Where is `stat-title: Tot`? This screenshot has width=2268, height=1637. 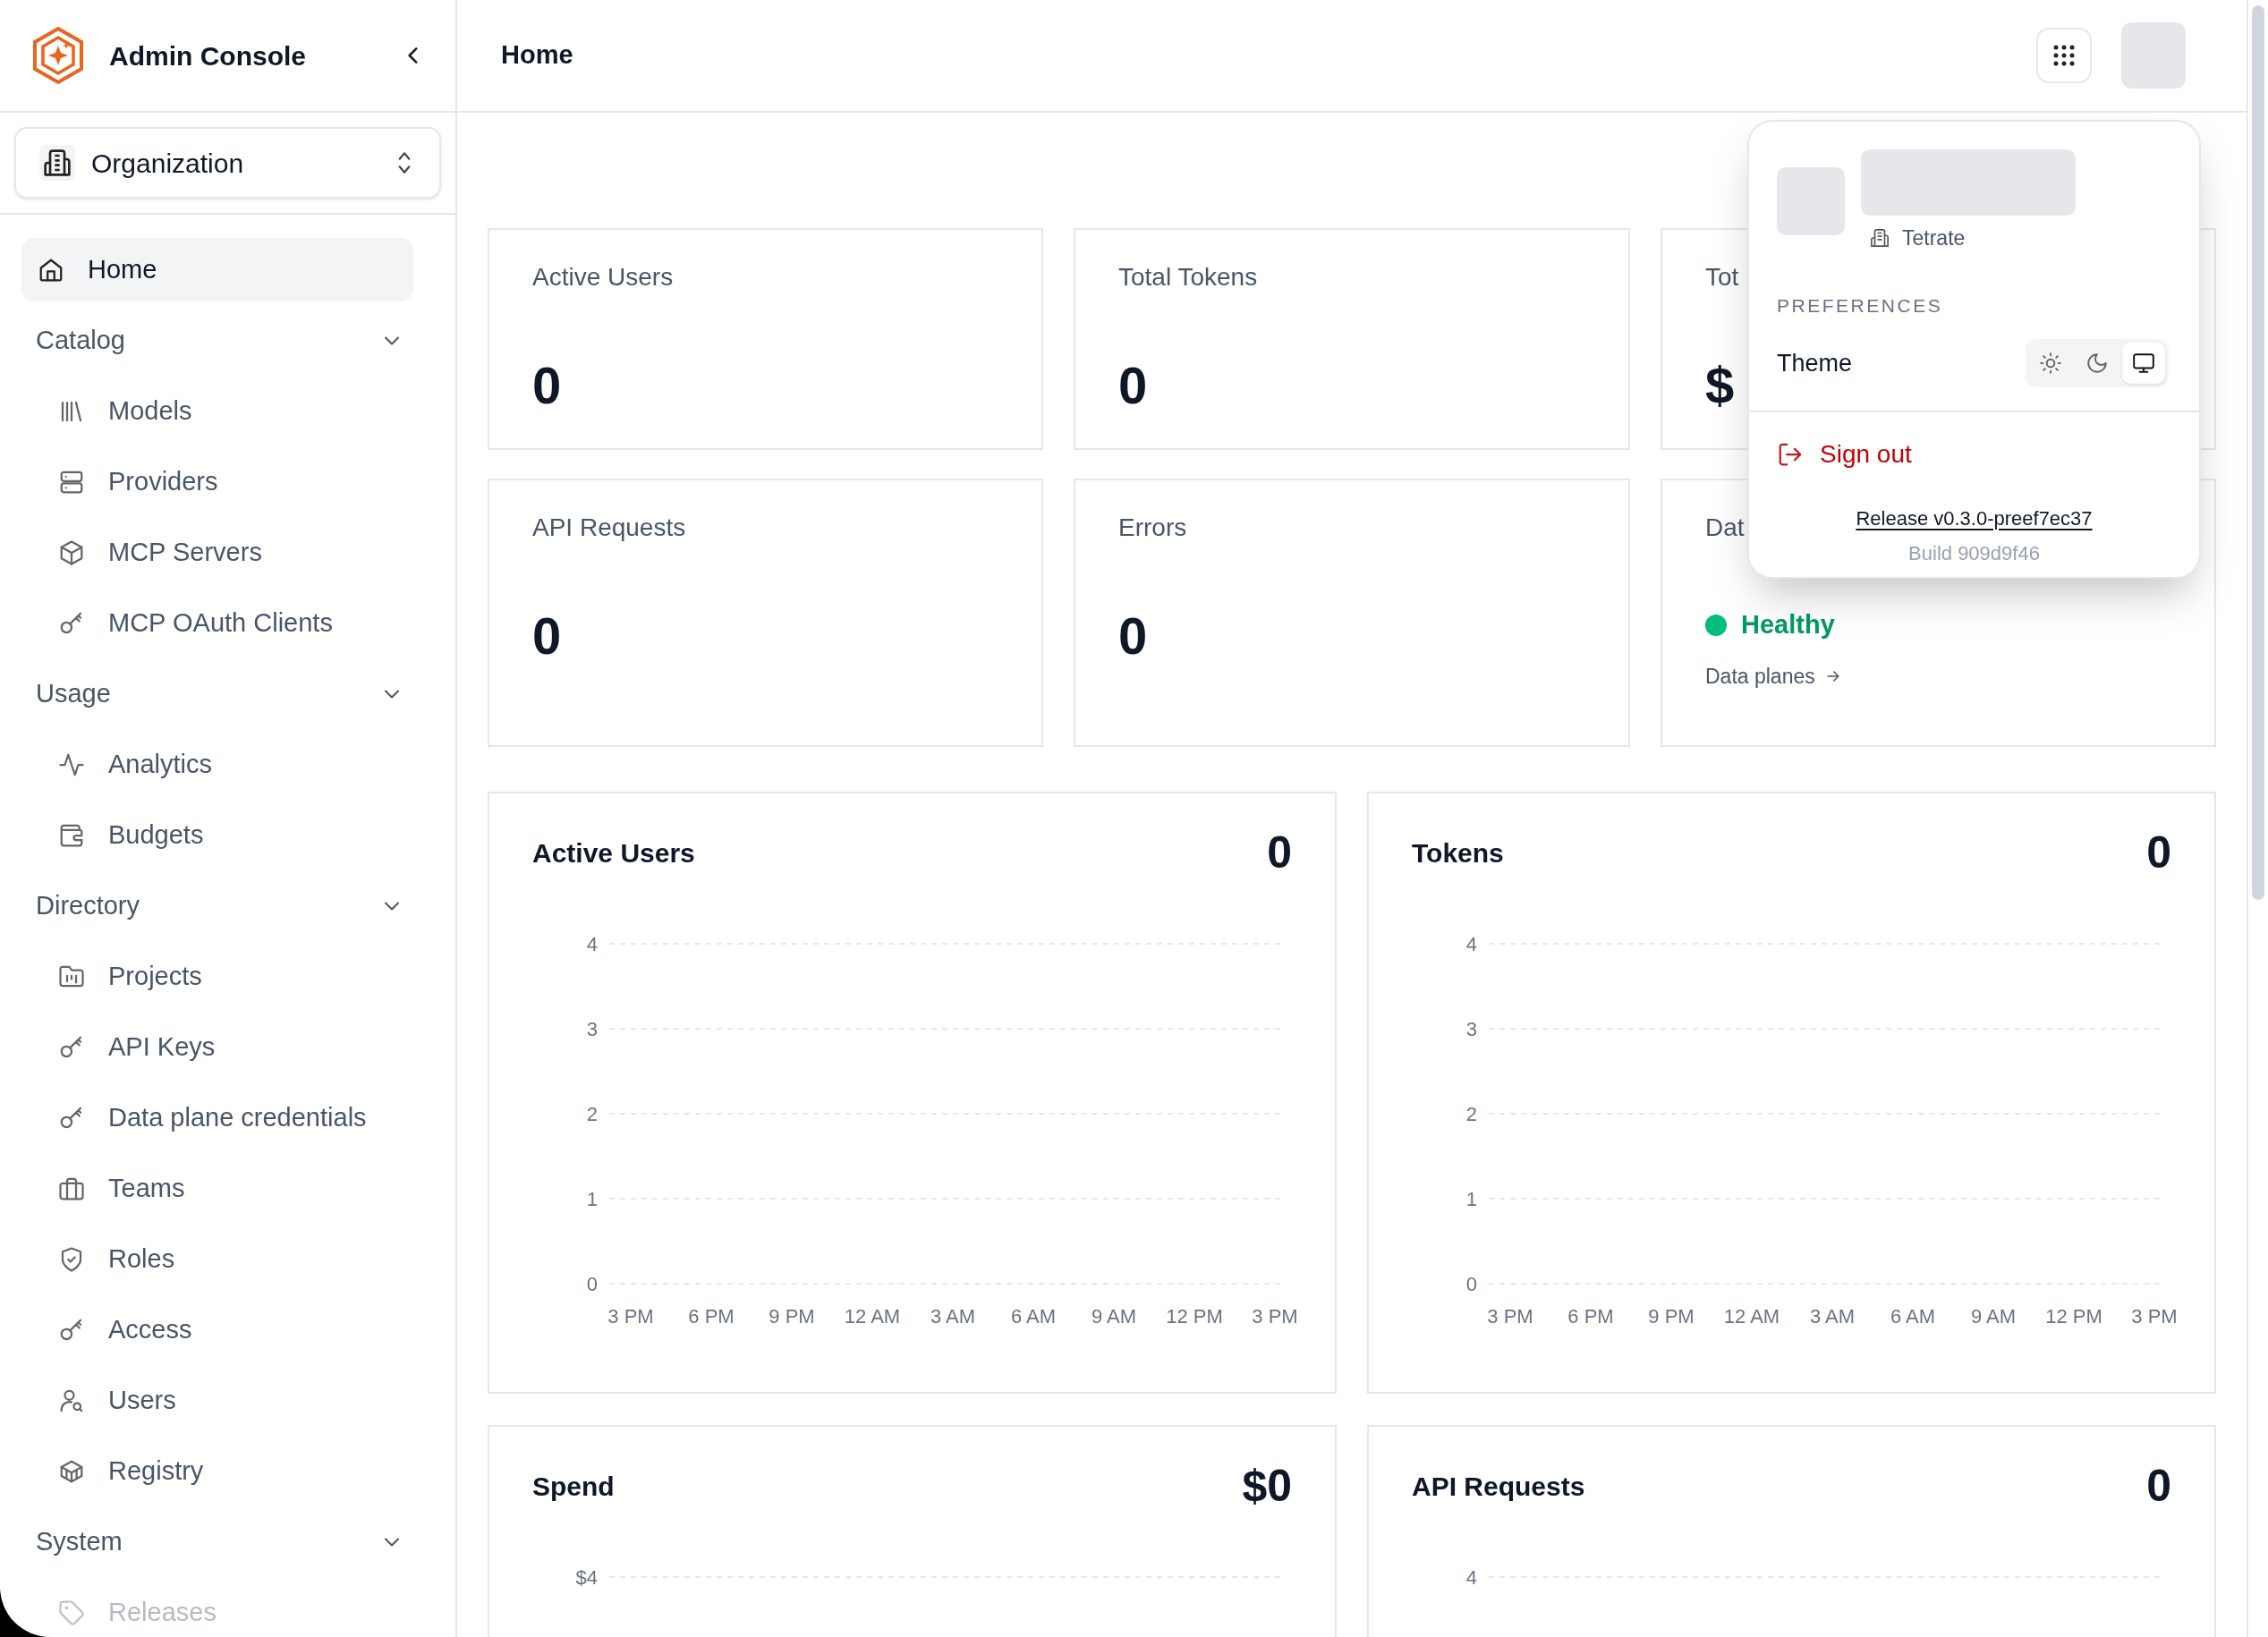
stat-title: Tot is located at coordinates (1722, 277).